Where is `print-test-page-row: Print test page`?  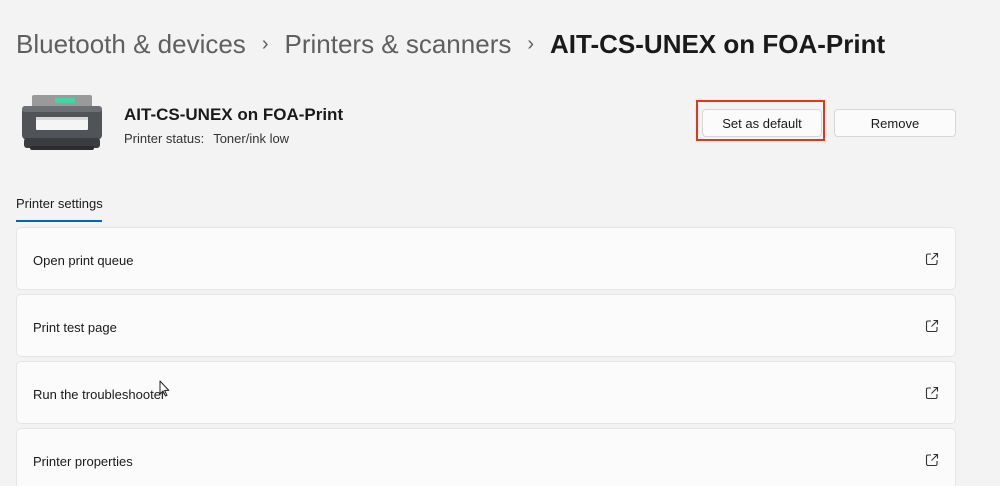
print-test-page-row: Print test page is located at coordinates (486, 325).